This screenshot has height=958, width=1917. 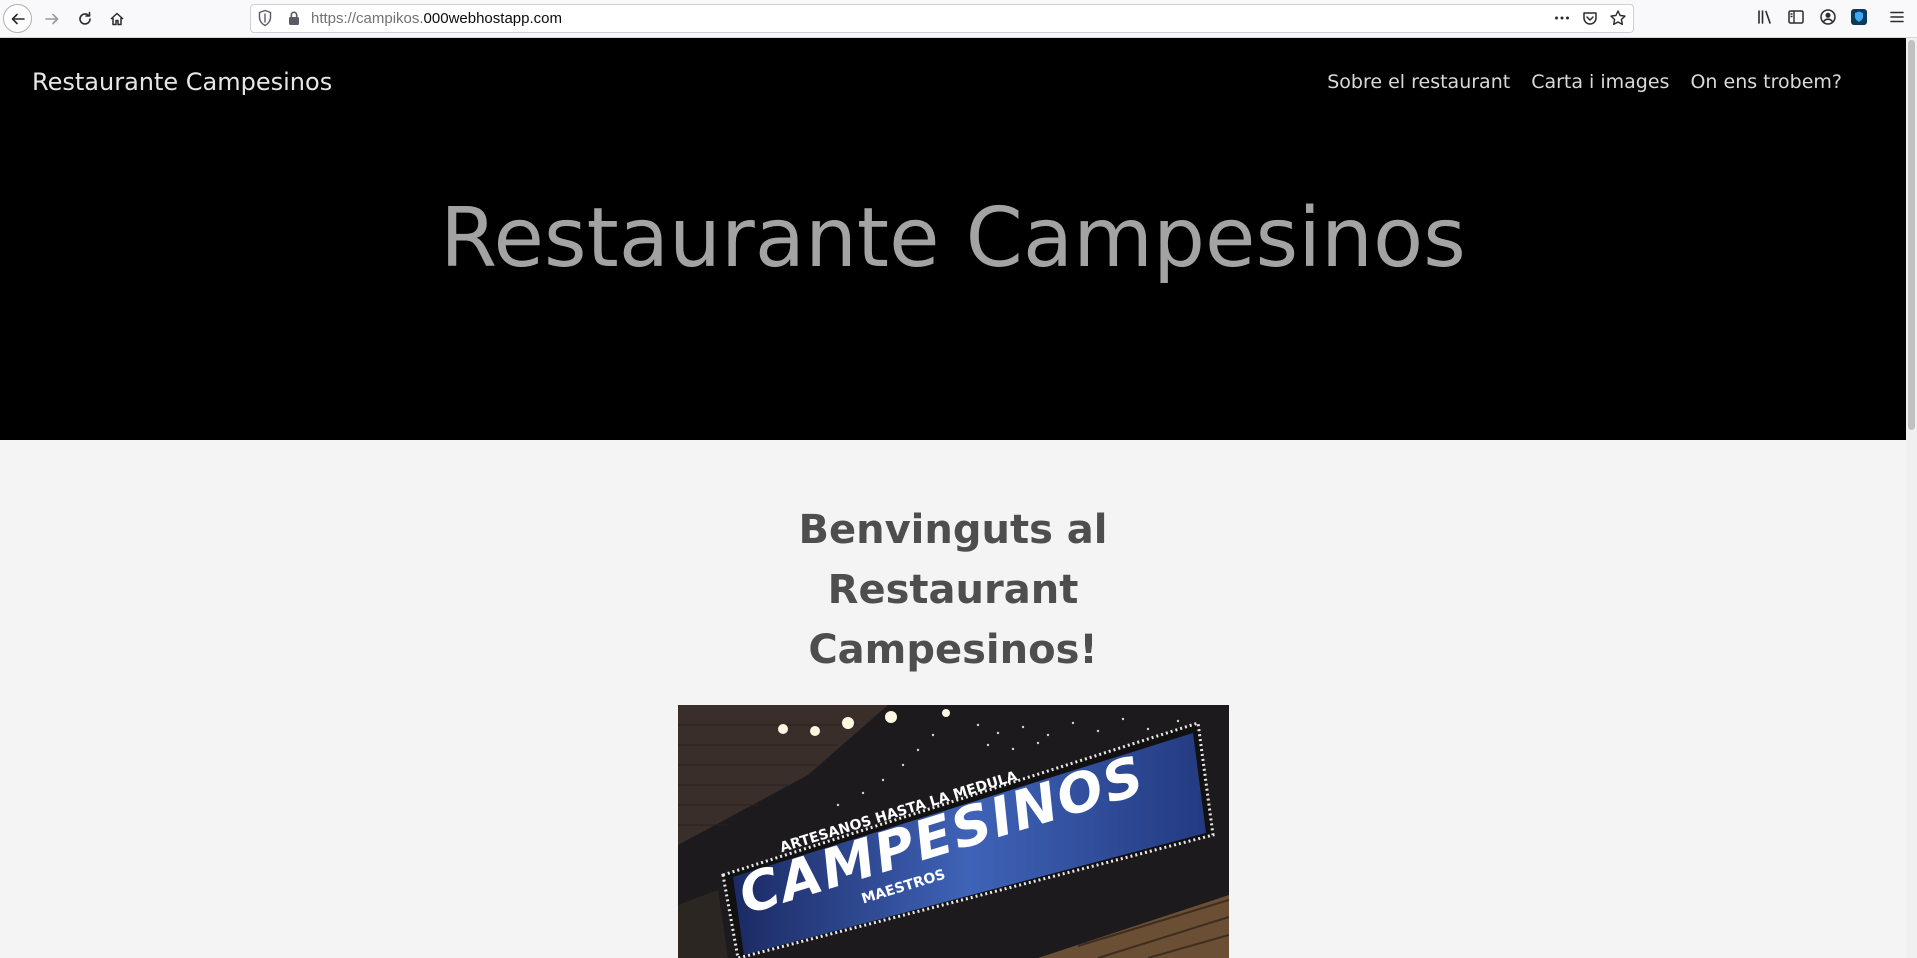 I want to click on back-button, so click(x=17, y=18).